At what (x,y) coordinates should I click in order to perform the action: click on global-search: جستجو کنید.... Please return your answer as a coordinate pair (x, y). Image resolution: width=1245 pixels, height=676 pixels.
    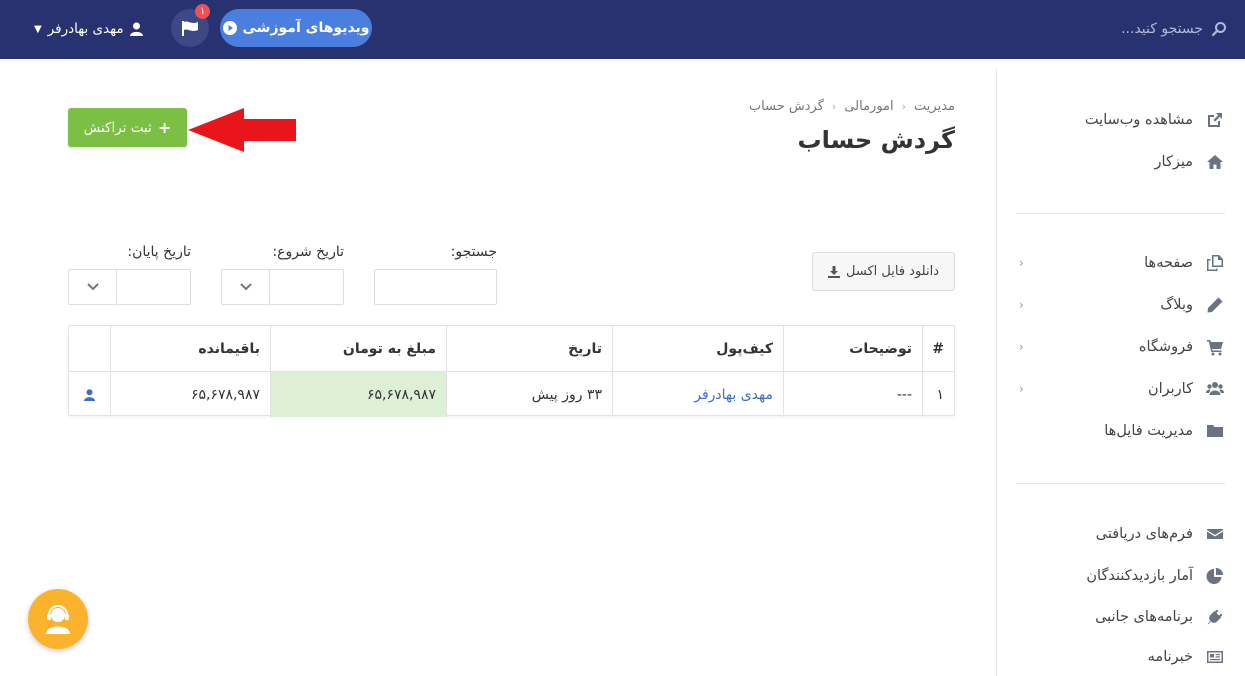
    Looking at the image, I should click on (1174, 29).